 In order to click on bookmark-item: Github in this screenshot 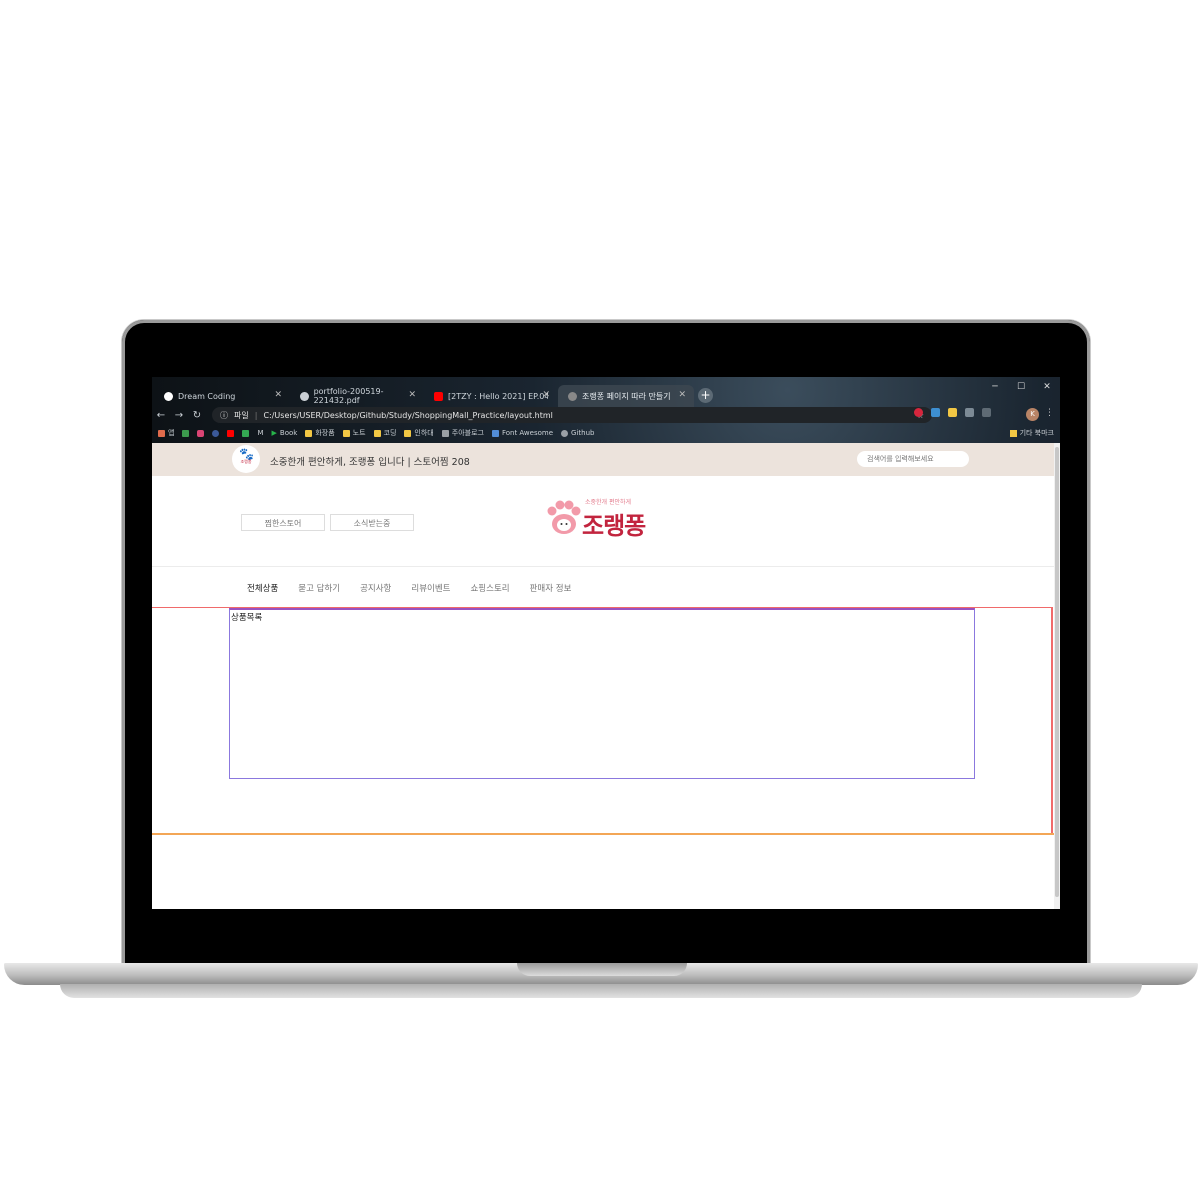, I will do `click(577, 433)`.